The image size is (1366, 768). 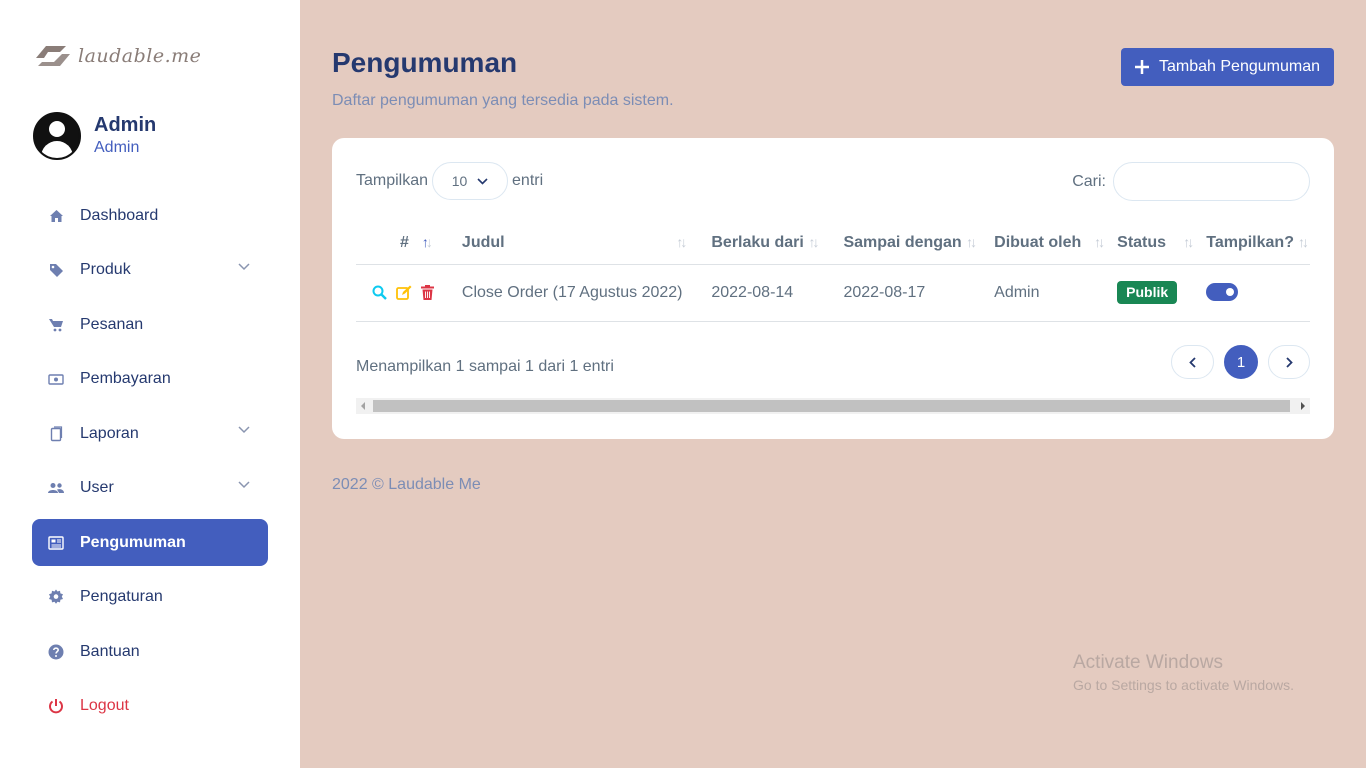 I want to click on pagination-page-button: 1, so click(x=1241, y=362).